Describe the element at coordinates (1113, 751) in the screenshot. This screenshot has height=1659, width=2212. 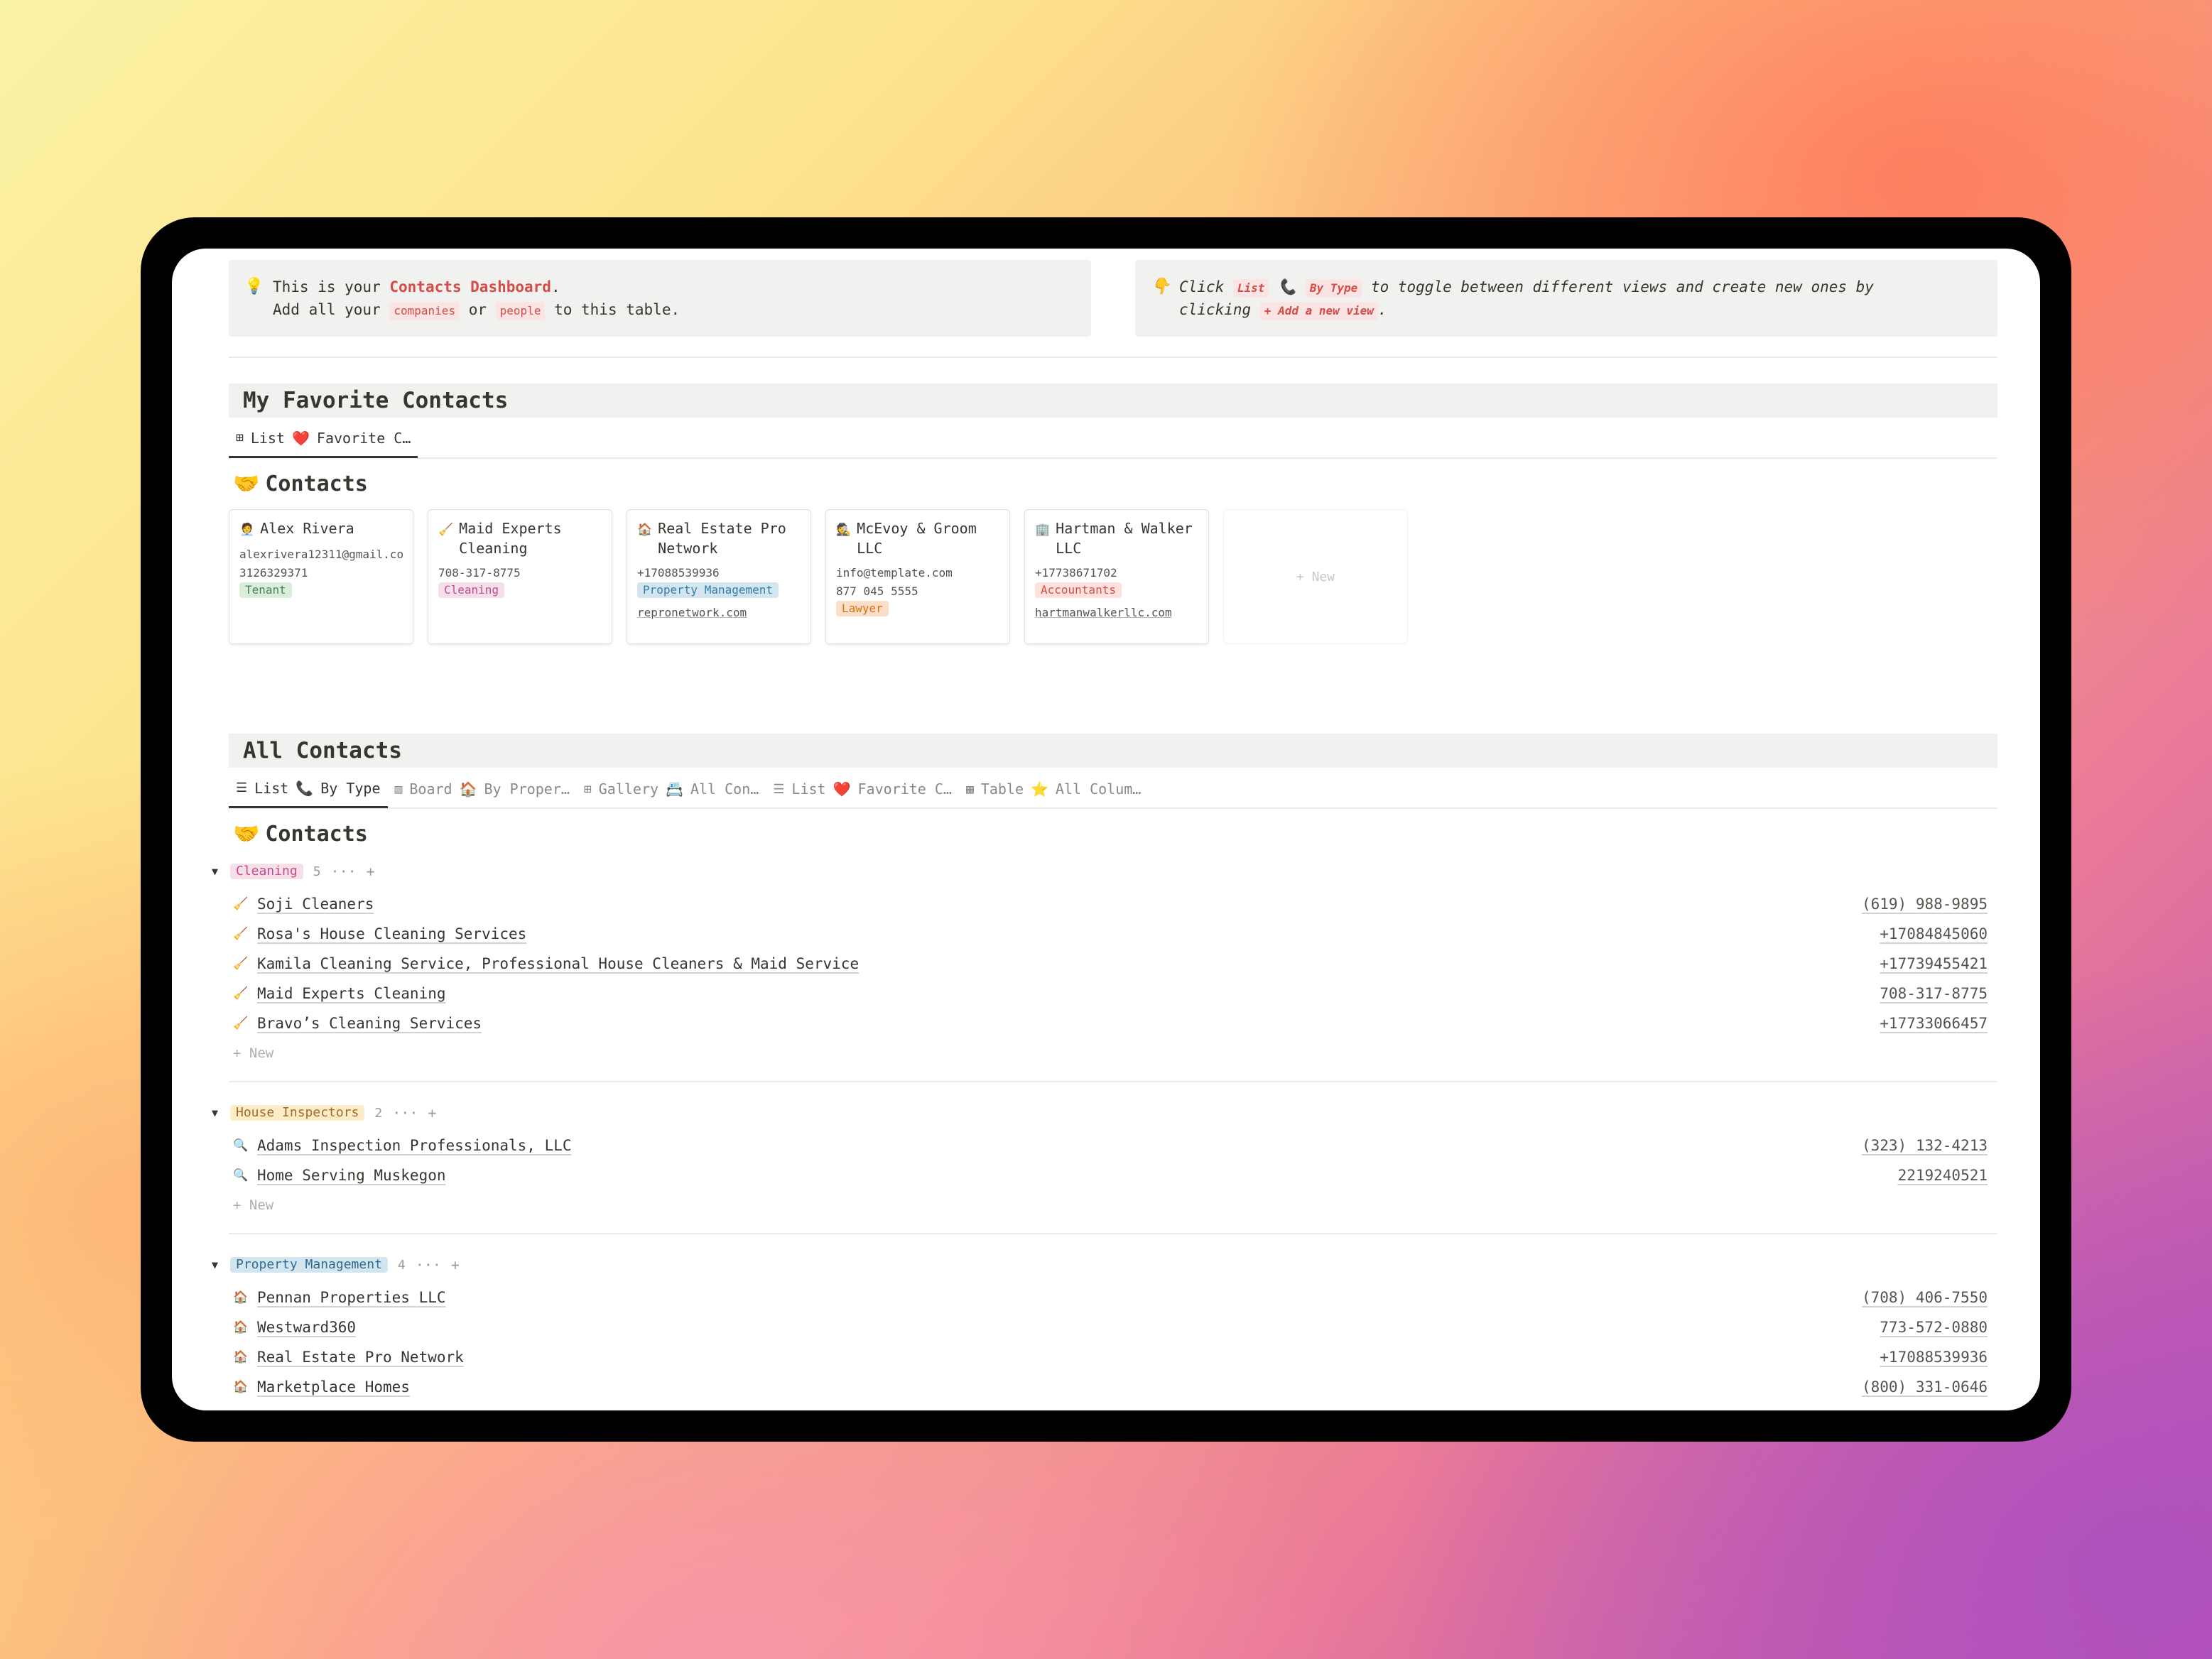
I see `all-contacts-section-title: All Contacts` at that location.